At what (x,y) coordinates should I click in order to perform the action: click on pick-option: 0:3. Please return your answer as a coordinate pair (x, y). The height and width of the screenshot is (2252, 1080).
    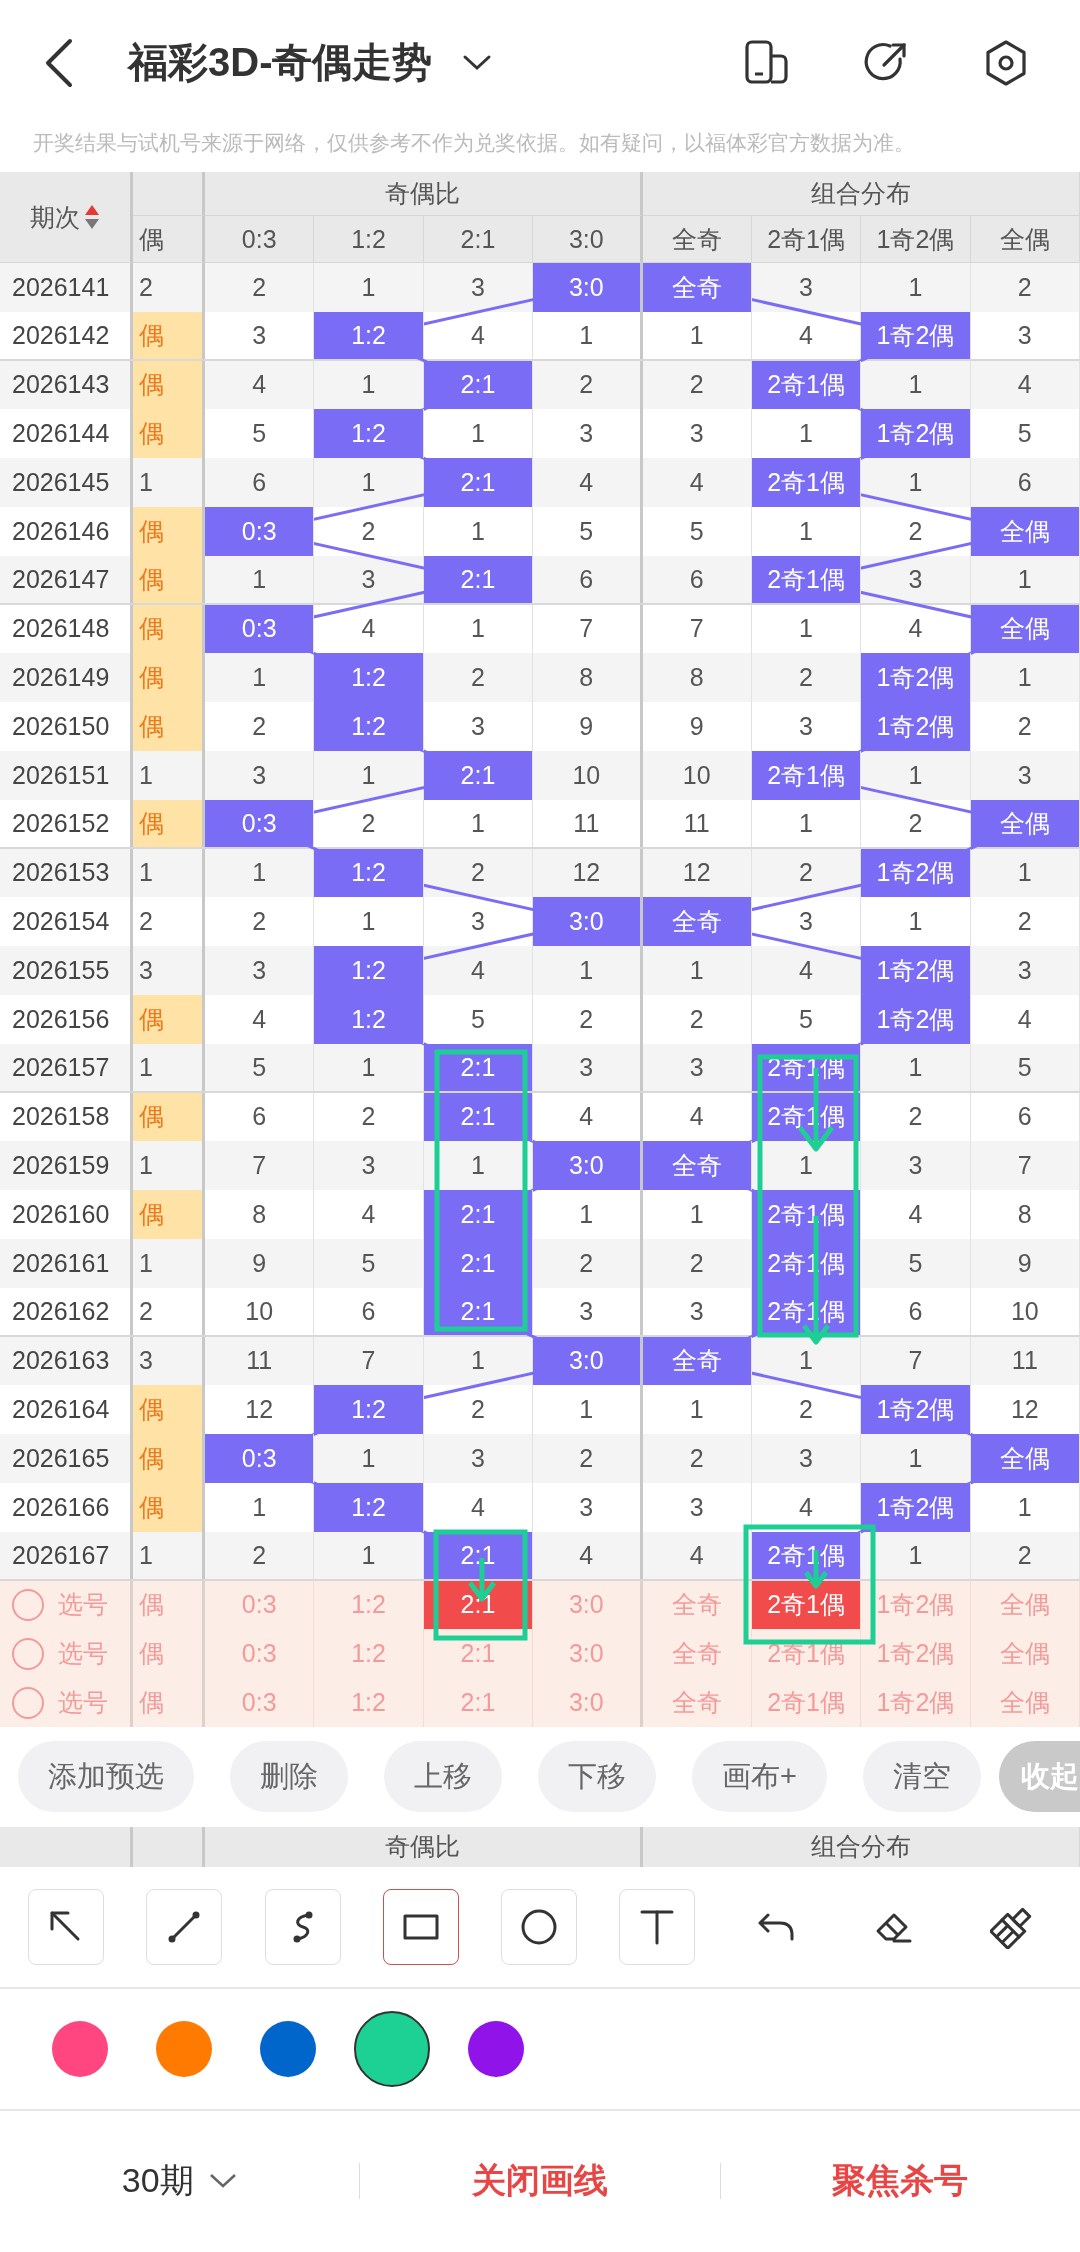
    Looking at the image, I should click on (260, 1702).